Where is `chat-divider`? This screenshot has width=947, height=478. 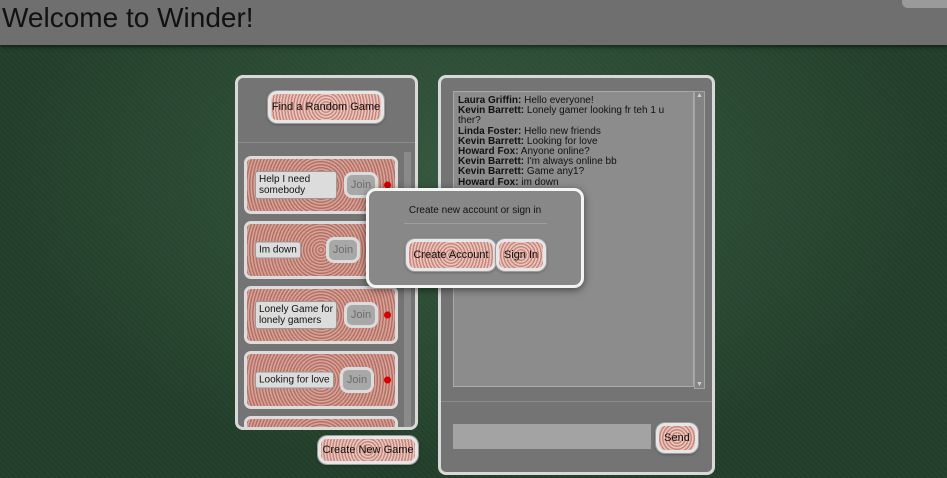 chat-divider is located at coordinates (576, 401).